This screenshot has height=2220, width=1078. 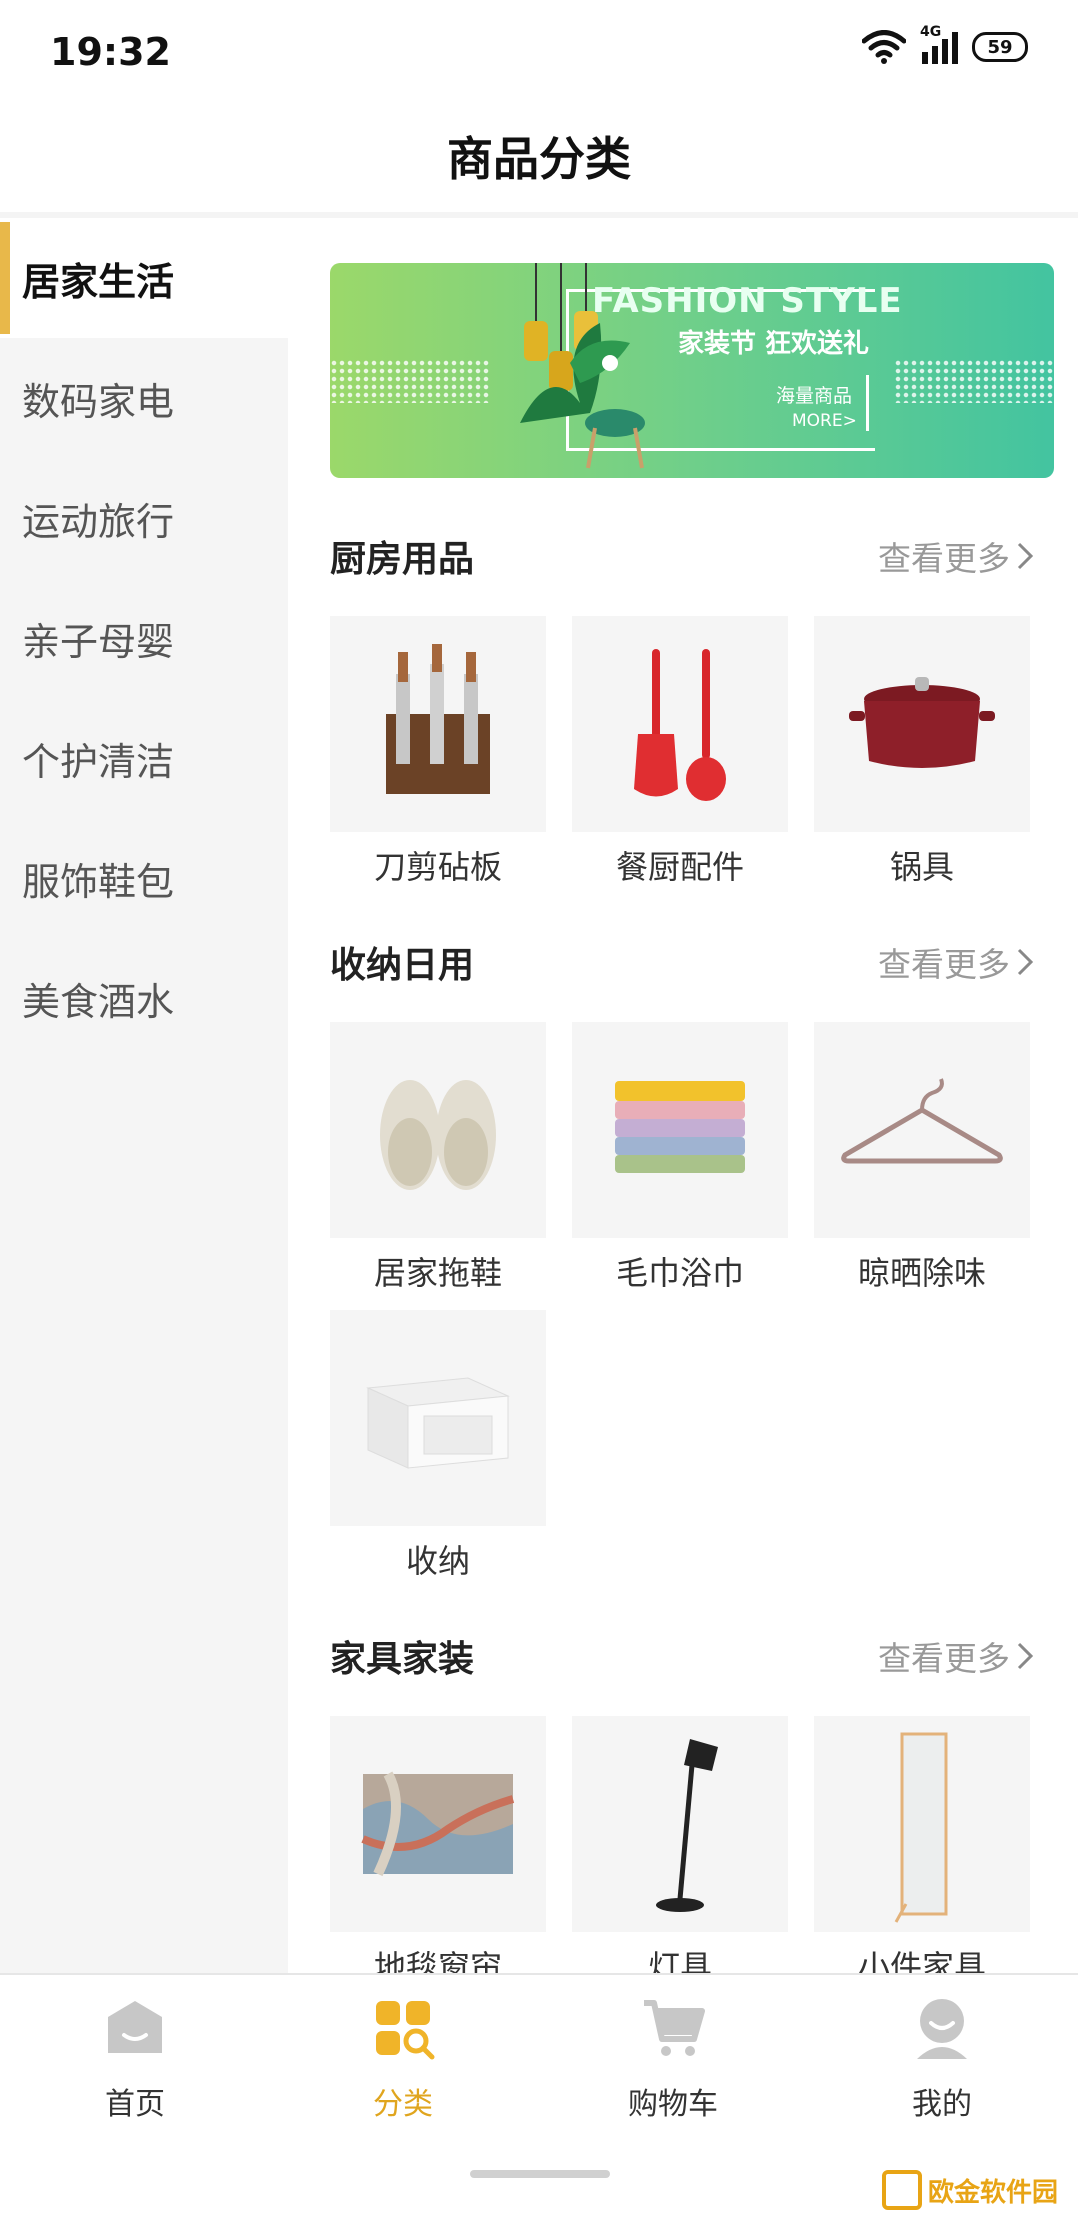 What do you see at coordinates (98, 521) in the screenshot?
I see `sidebar-item-label: 运动旅行` at bounding box center [98, 521].